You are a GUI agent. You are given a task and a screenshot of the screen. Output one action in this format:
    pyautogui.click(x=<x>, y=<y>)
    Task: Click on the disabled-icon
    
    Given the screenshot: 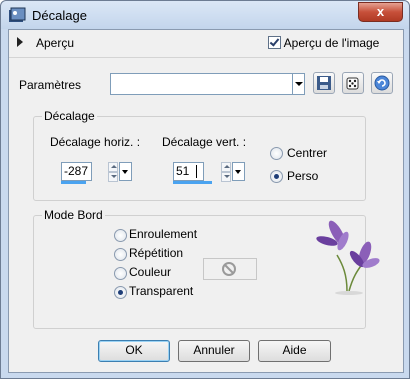 What is the action you would take?
    pyautogui.click(x=229, y=269)
    